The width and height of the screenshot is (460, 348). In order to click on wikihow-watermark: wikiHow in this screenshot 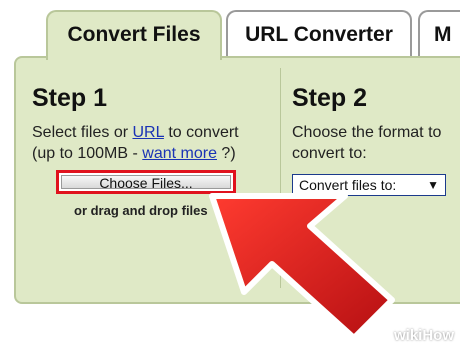, I will do `click(423, 335)`.